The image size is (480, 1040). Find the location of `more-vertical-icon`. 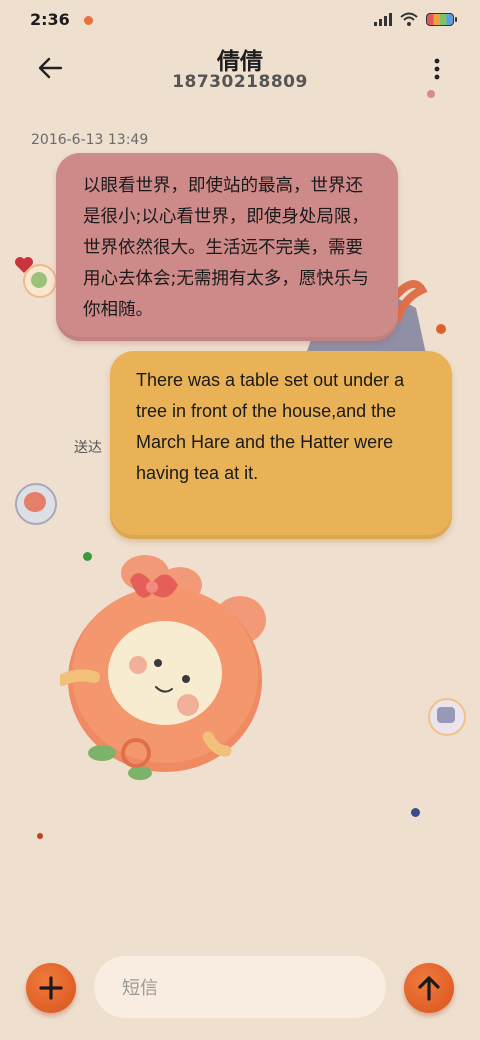

more-vertical-icon is located at coordinates (437, 69).